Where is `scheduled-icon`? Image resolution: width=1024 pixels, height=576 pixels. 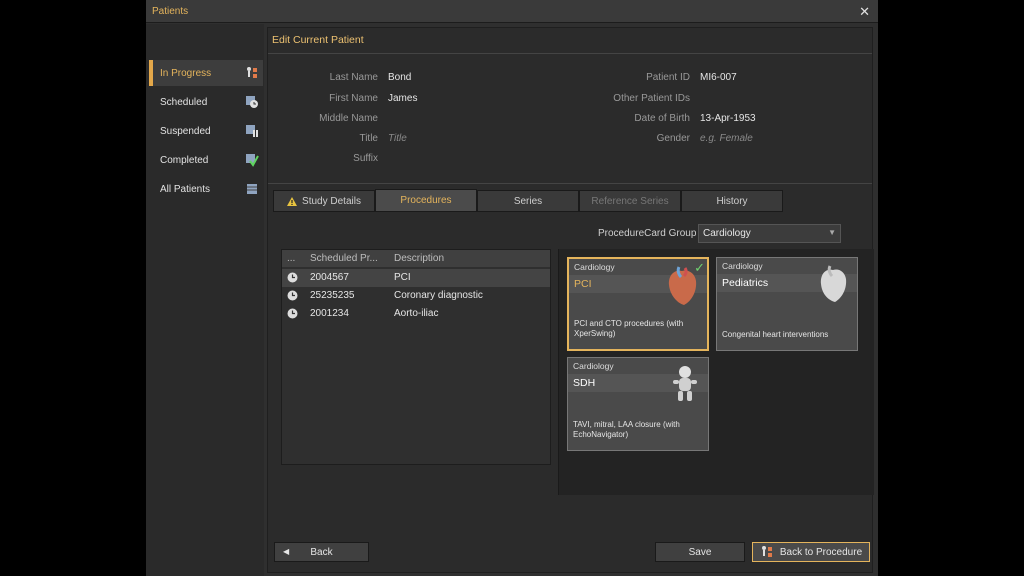
scheduled-icon is located at coordinates (252, 102).